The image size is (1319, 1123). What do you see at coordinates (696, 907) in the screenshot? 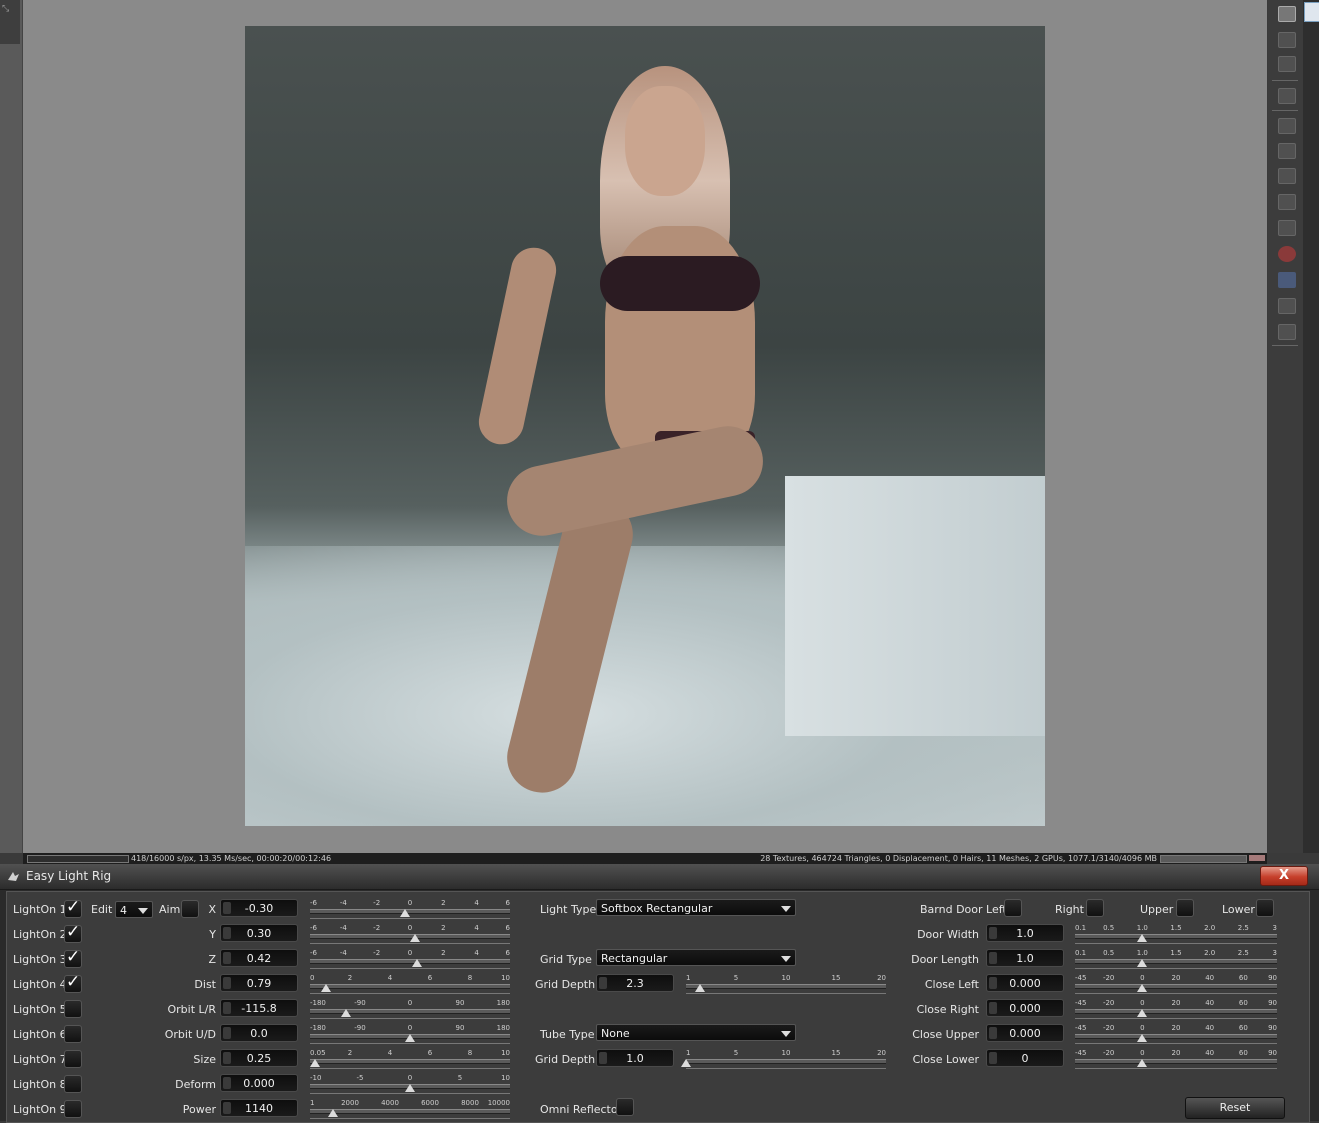
I see `light-type-select: Softbox Rectangular` at bounding box center [696, 907].